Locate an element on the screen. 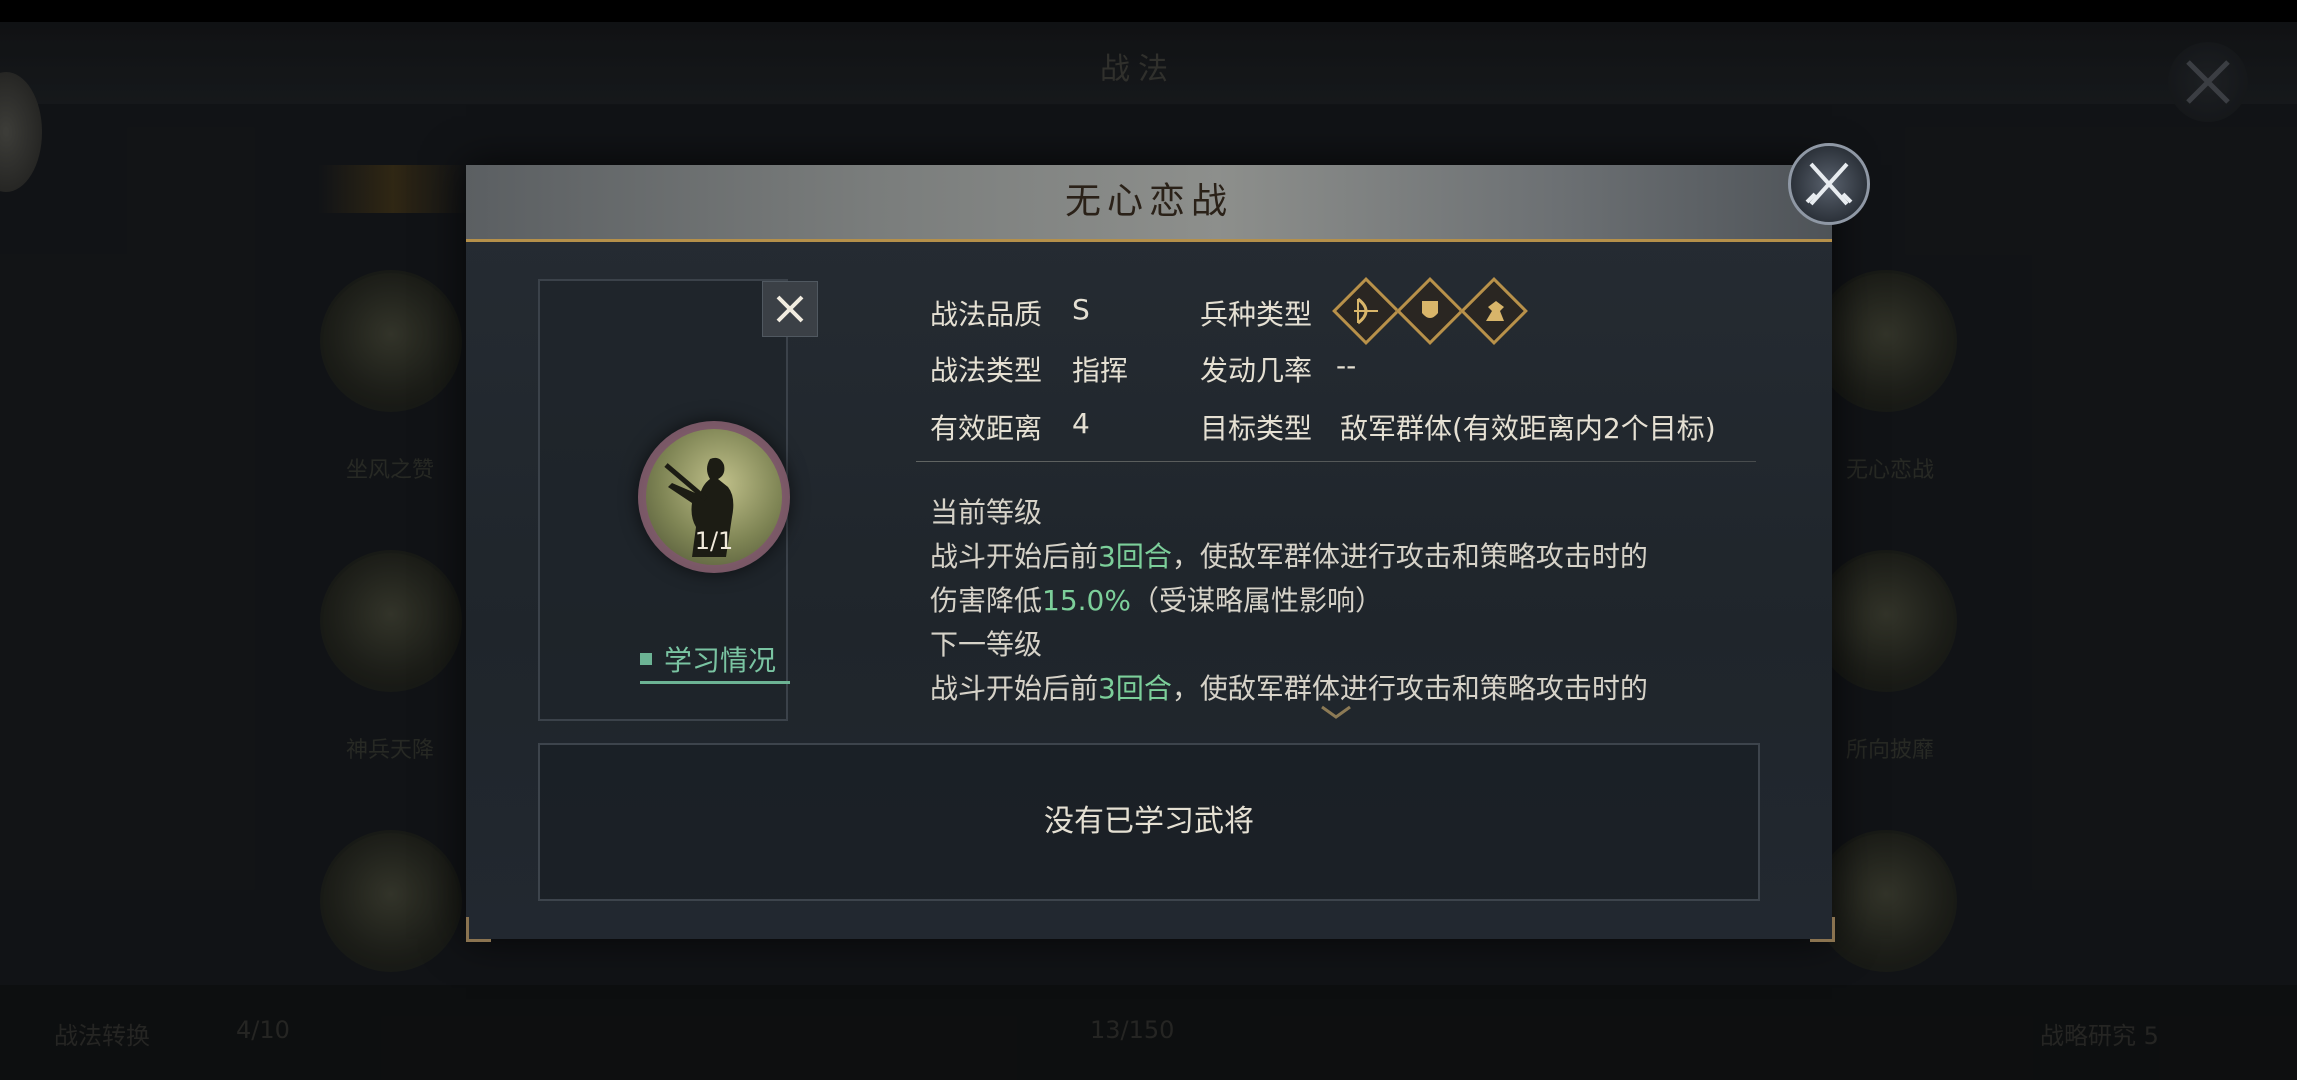 This screenshot has width=2297, height=1080. bullet-icon is located at coordinates (646, 659).